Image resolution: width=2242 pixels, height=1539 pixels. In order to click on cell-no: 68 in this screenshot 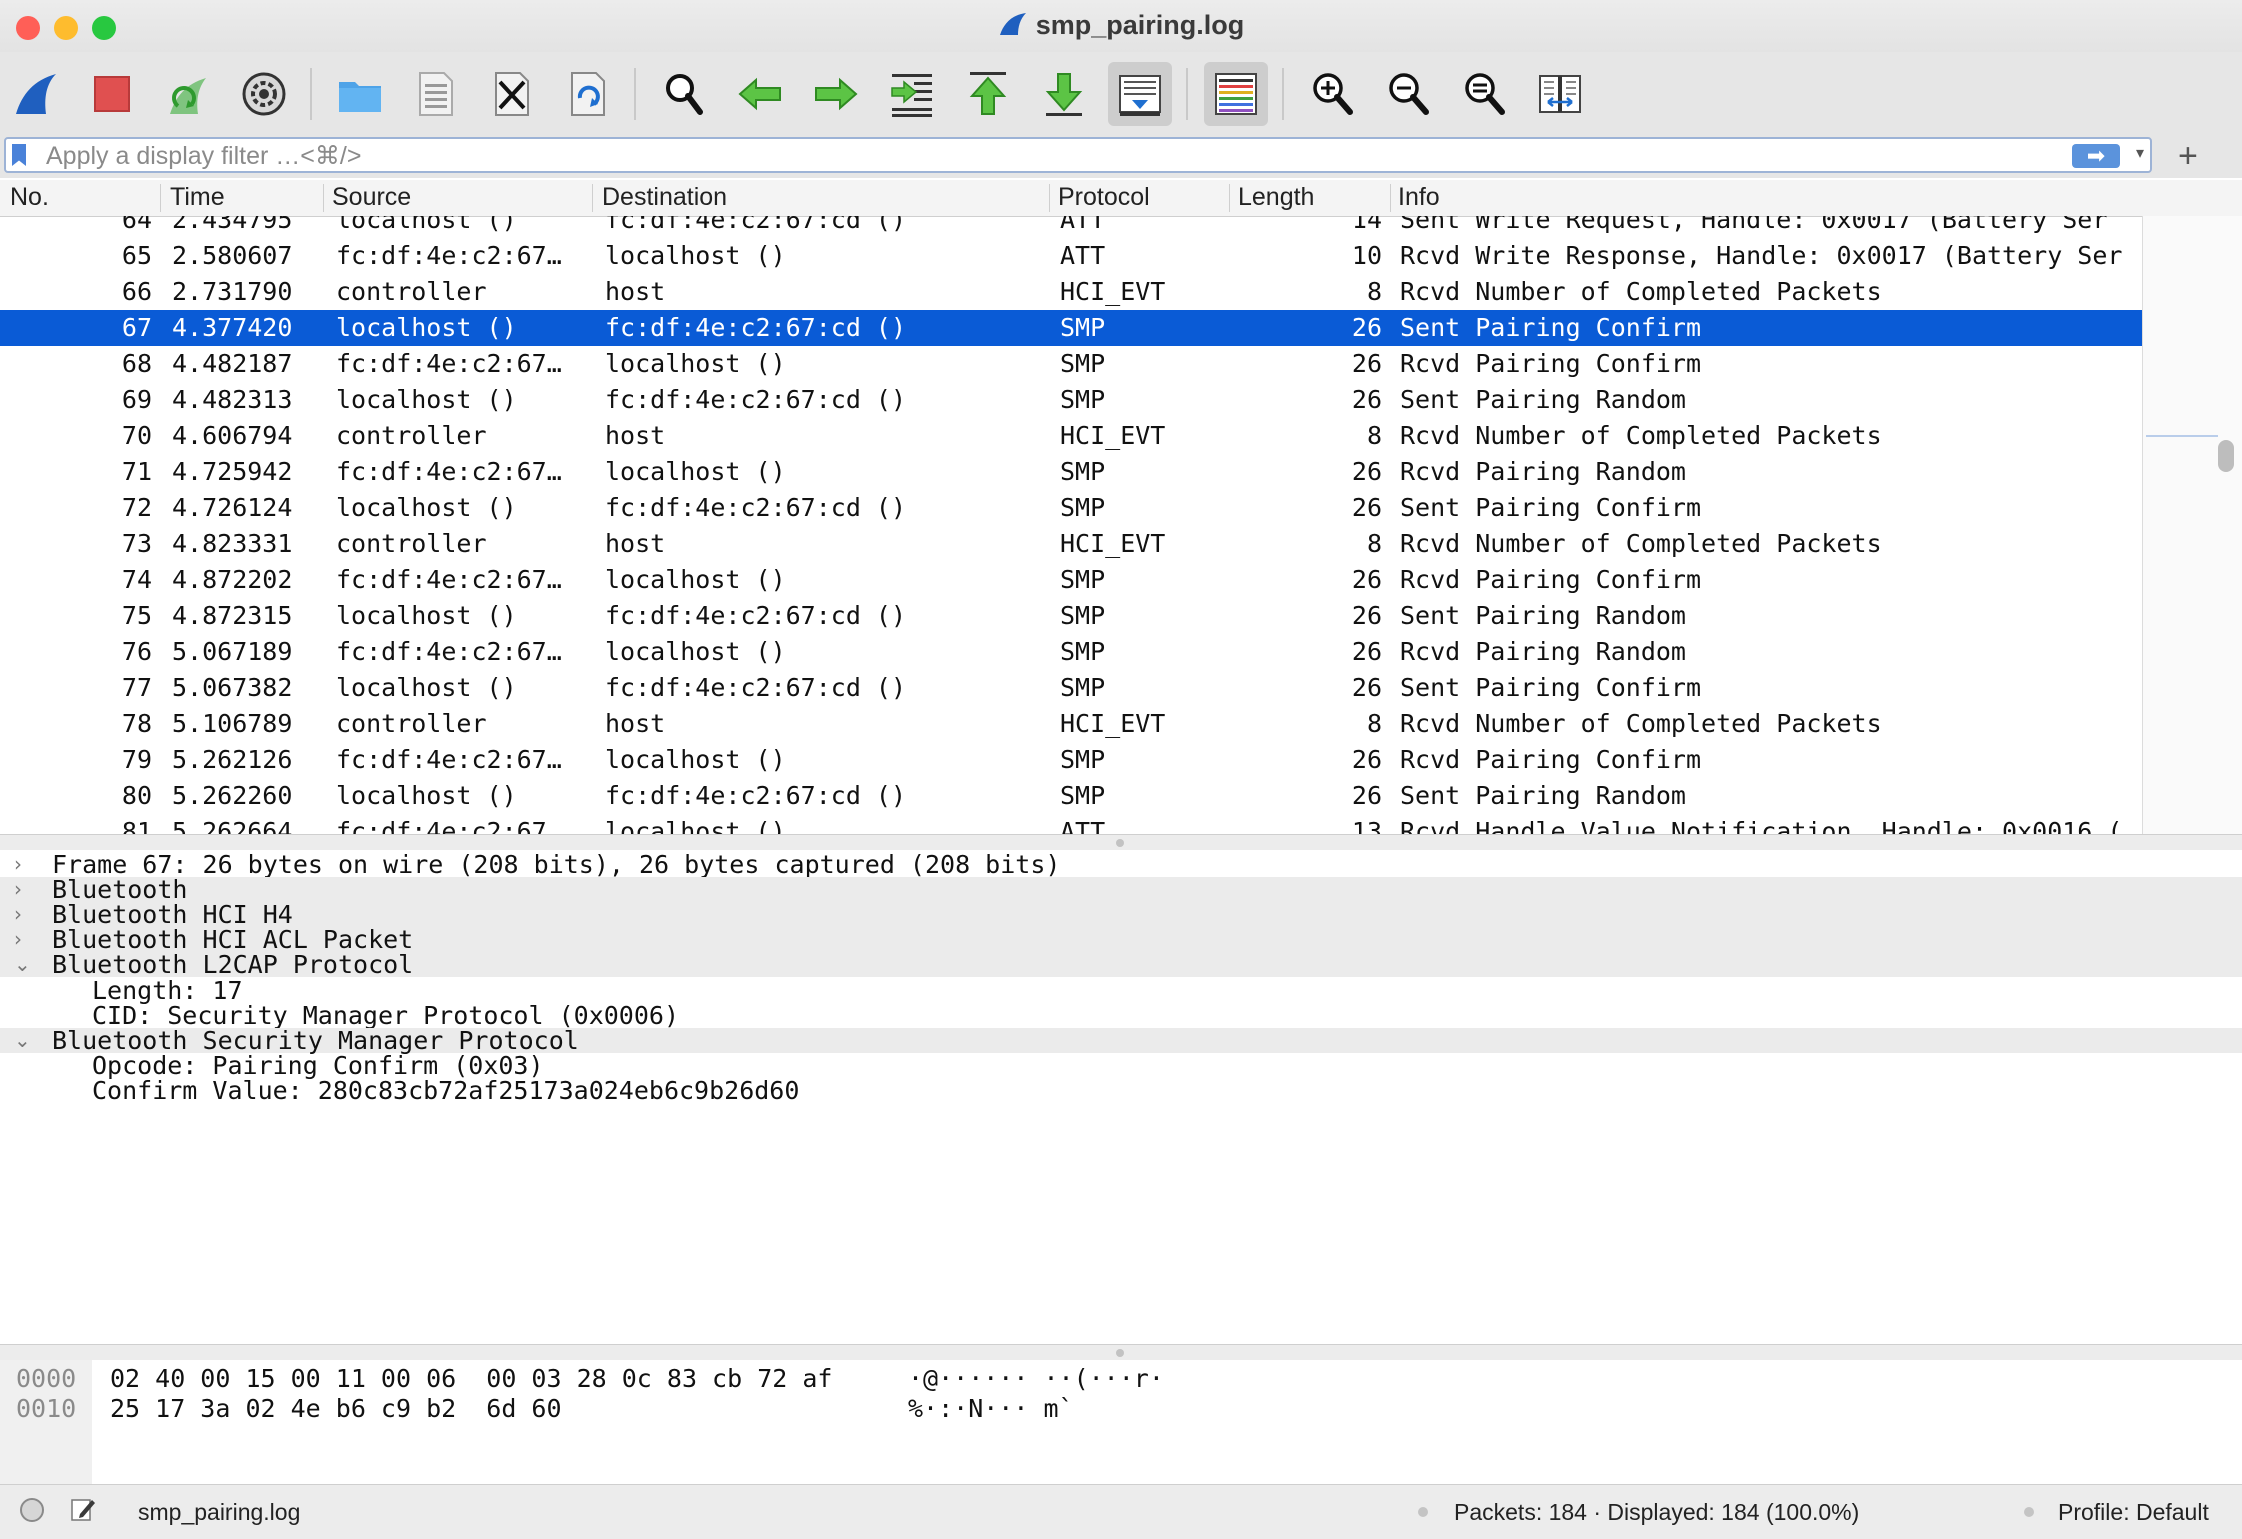, I will do `click(136, 363)`.